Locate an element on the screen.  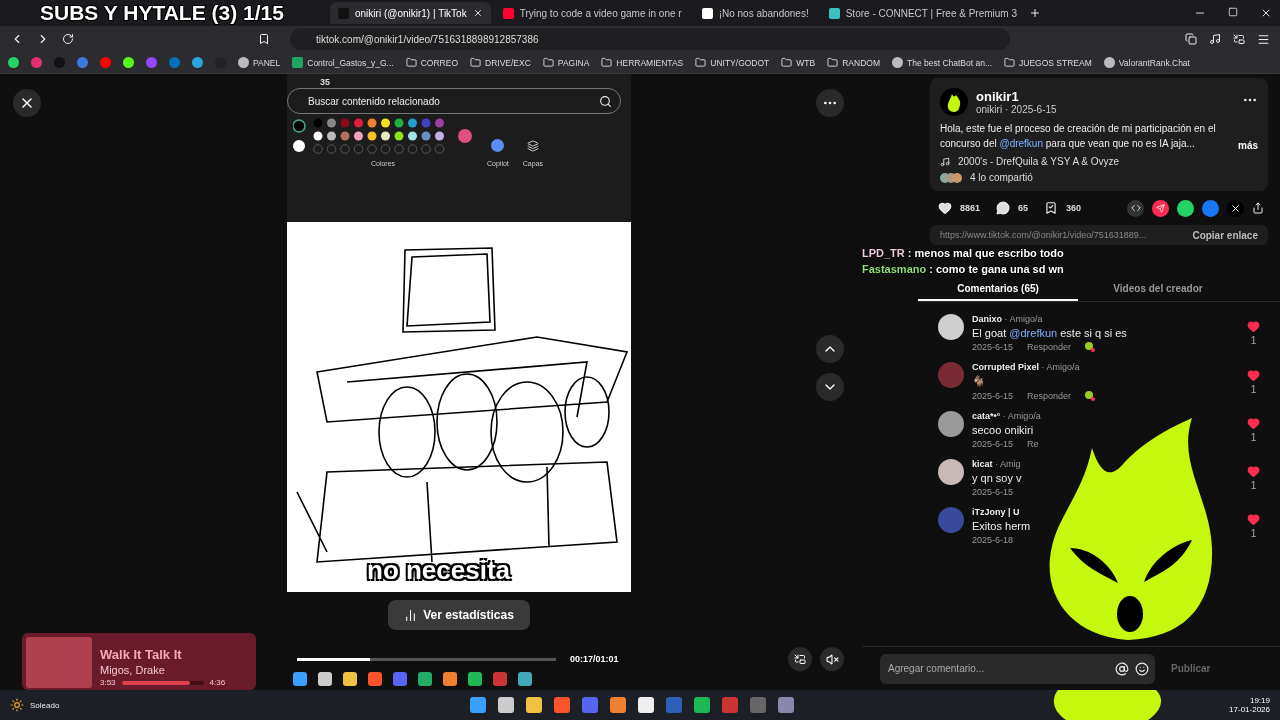
bookmark-item: HERRAMIENTAS is located at coordinates (642, 62).